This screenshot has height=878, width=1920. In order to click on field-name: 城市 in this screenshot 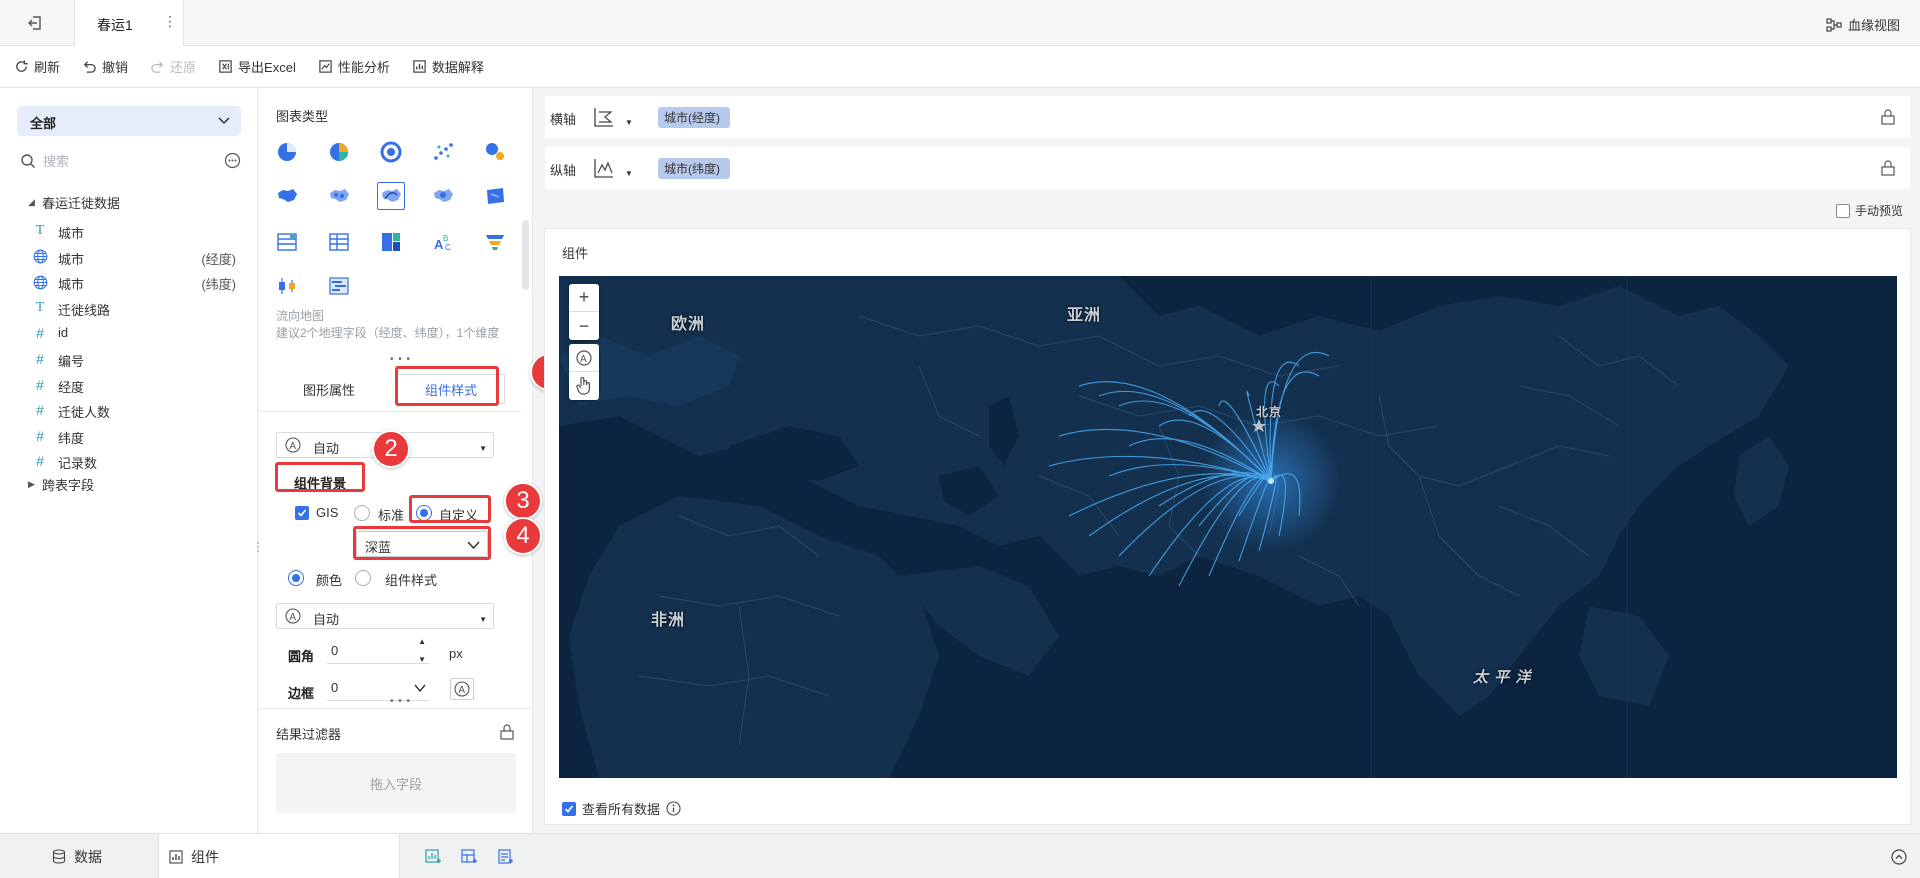, I will do `click(71, 285)`.